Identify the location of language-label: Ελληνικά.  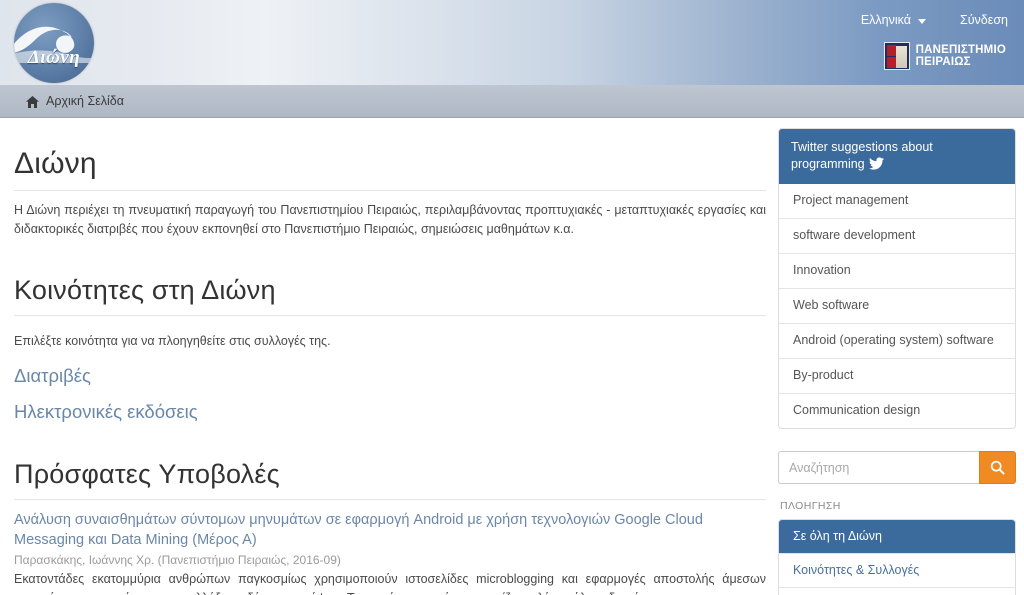
(885, 20).